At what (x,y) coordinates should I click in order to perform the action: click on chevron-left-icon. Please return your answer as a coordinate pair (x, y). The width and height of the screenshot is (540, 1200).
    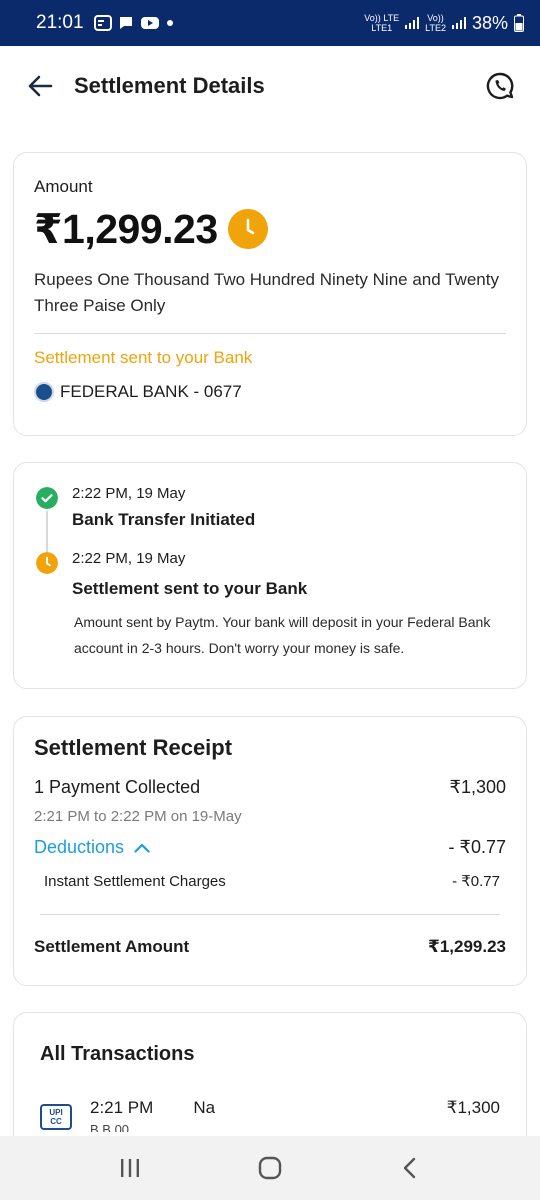
    Looking at the image, I should click on (409, 1168).